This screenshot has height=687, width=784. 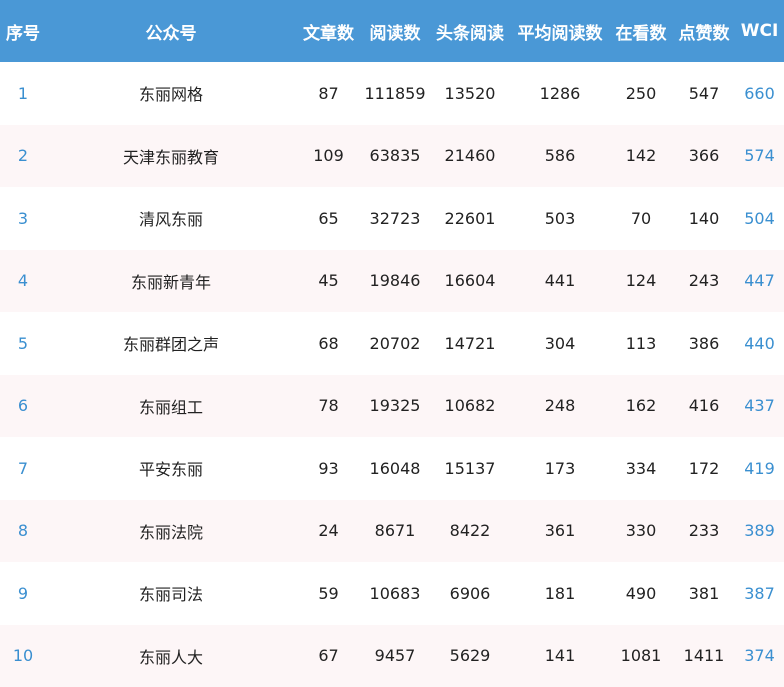 What do you see at coordinates (704, 281) in the screenshot?
I see `cell-likes: 243` at bounding box center [704, 281].